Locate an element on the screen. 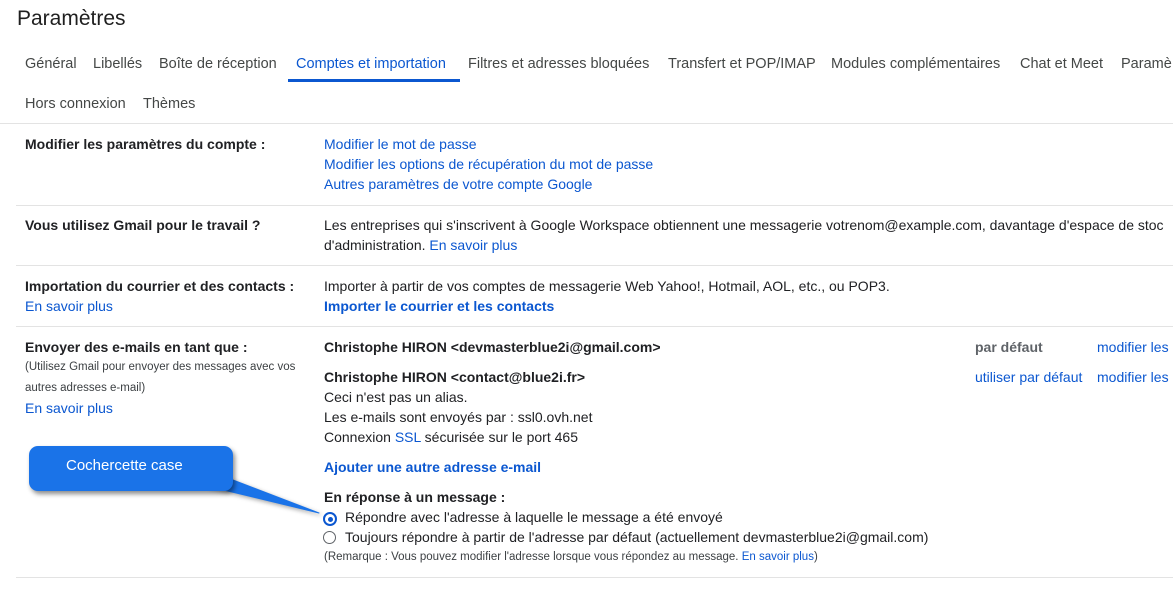 The height and width of the screenshot is (595, 1173). annotation-callout: Cochercette case is located at coordinates (131, 468).